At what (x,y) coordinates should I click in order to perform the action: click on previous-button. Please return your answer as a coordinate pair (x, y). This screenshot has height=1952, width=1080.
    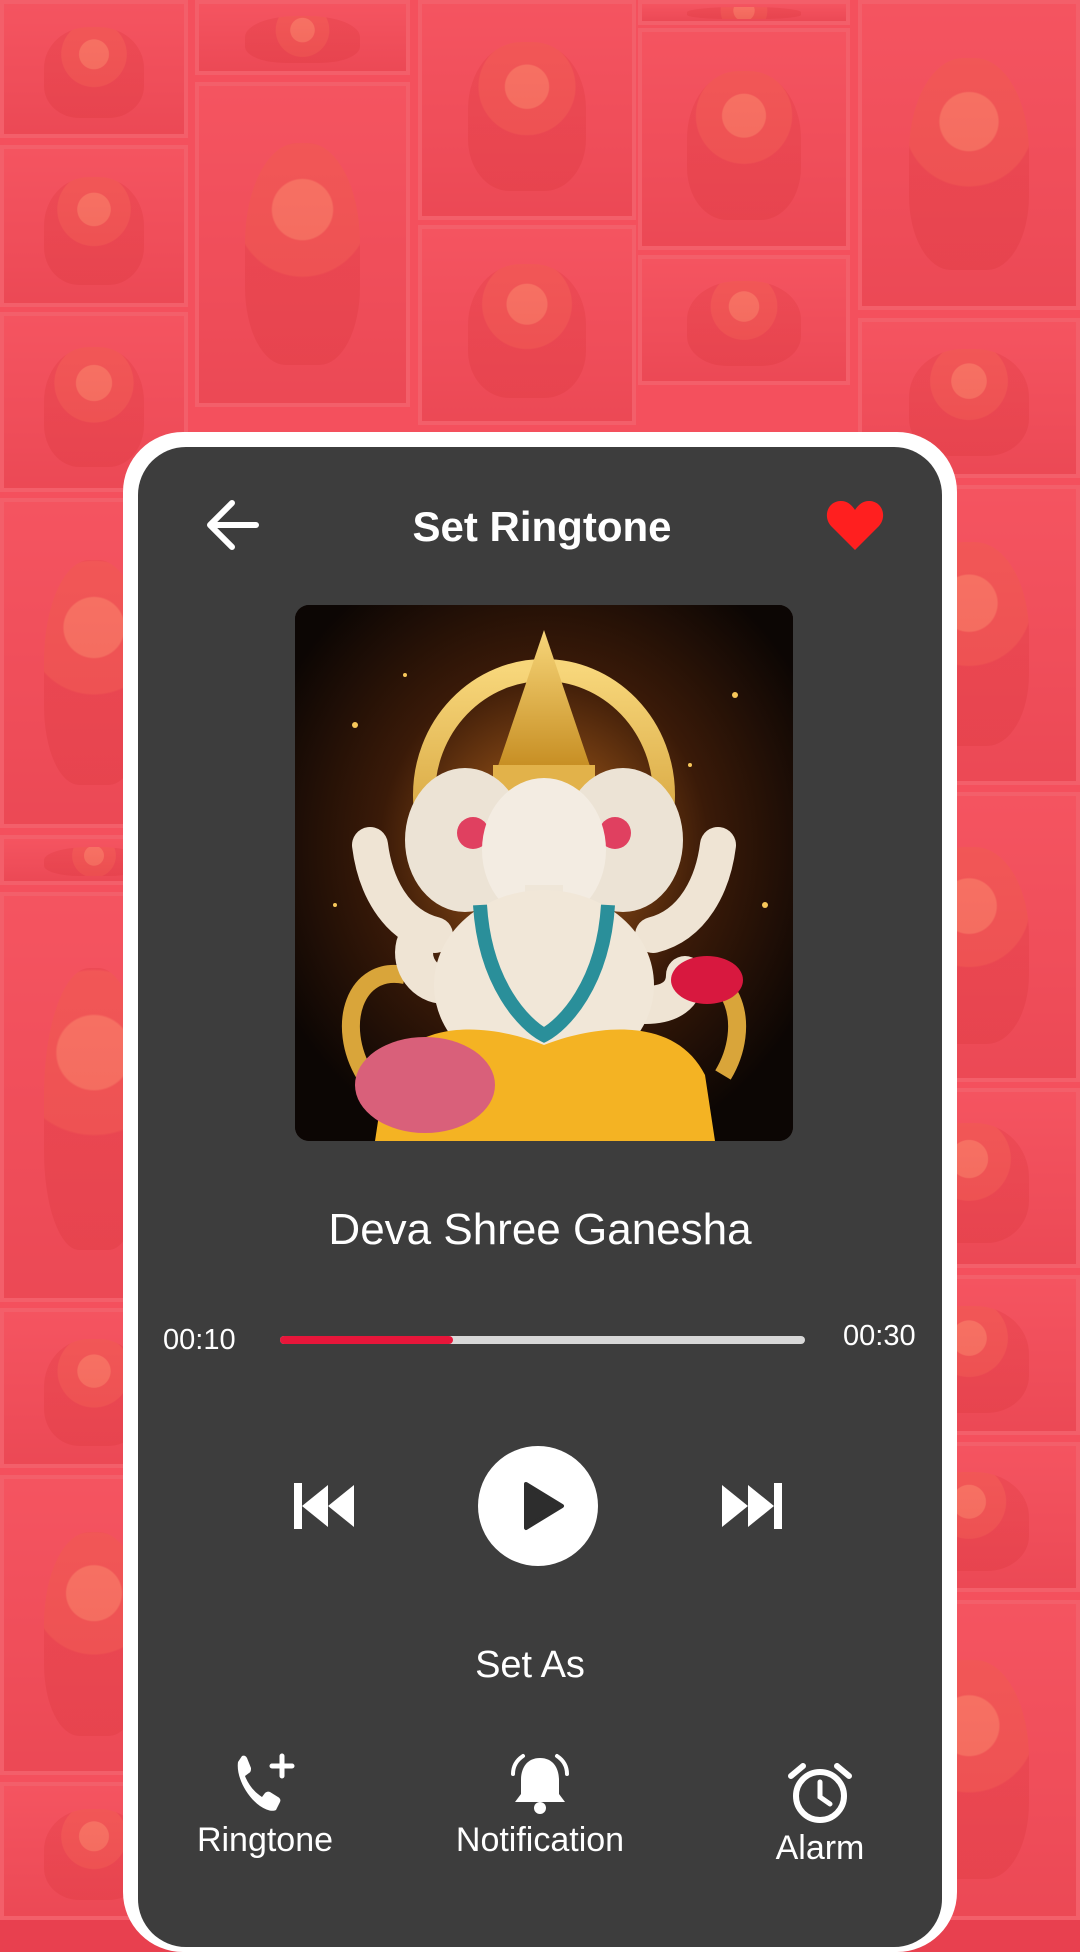
    Looking at the image, I should click on (325, 1506).